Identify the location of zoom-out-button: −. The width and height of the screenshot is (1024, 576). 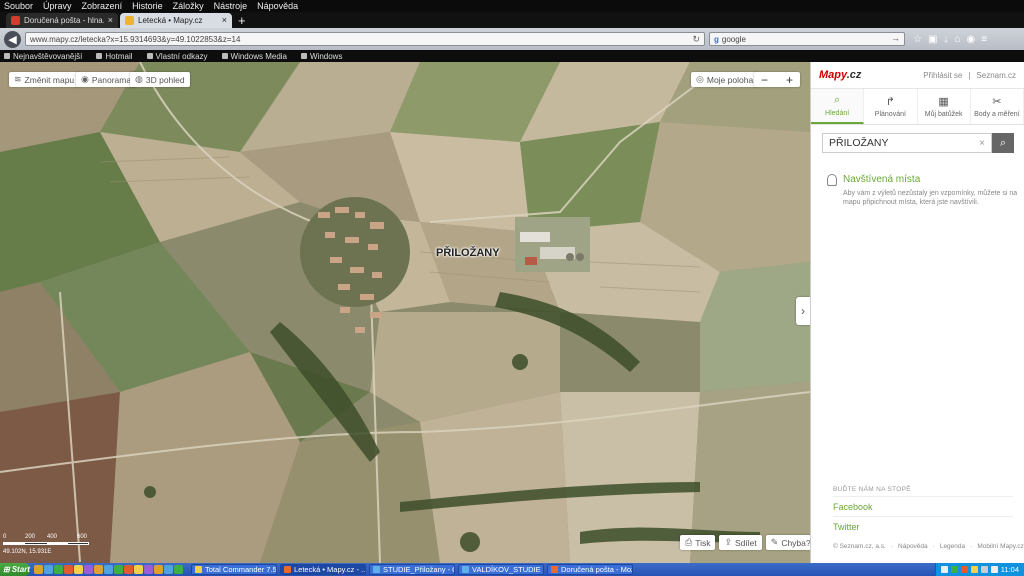
(764, 80).